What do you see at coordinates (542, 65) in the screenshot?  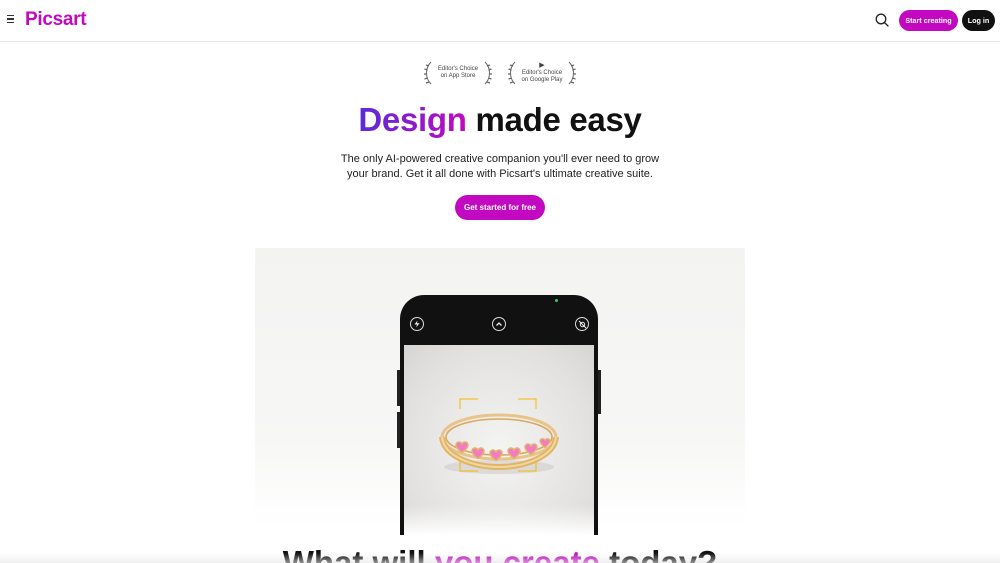 I see `google-play-icon: ▶` at bounding box center [542, 65].